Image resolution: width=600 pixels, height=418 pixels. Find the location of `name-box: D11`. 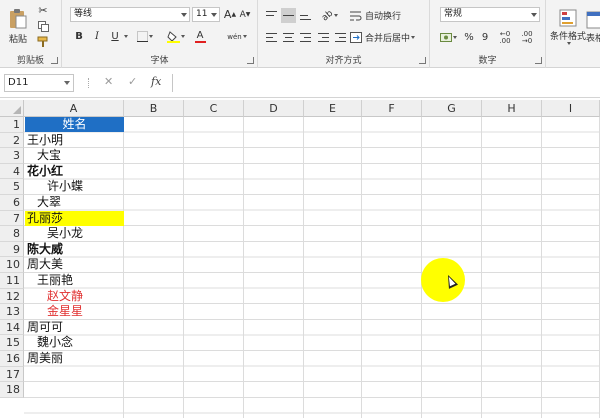

name-box: D11 is located at coordinates (39, 83).